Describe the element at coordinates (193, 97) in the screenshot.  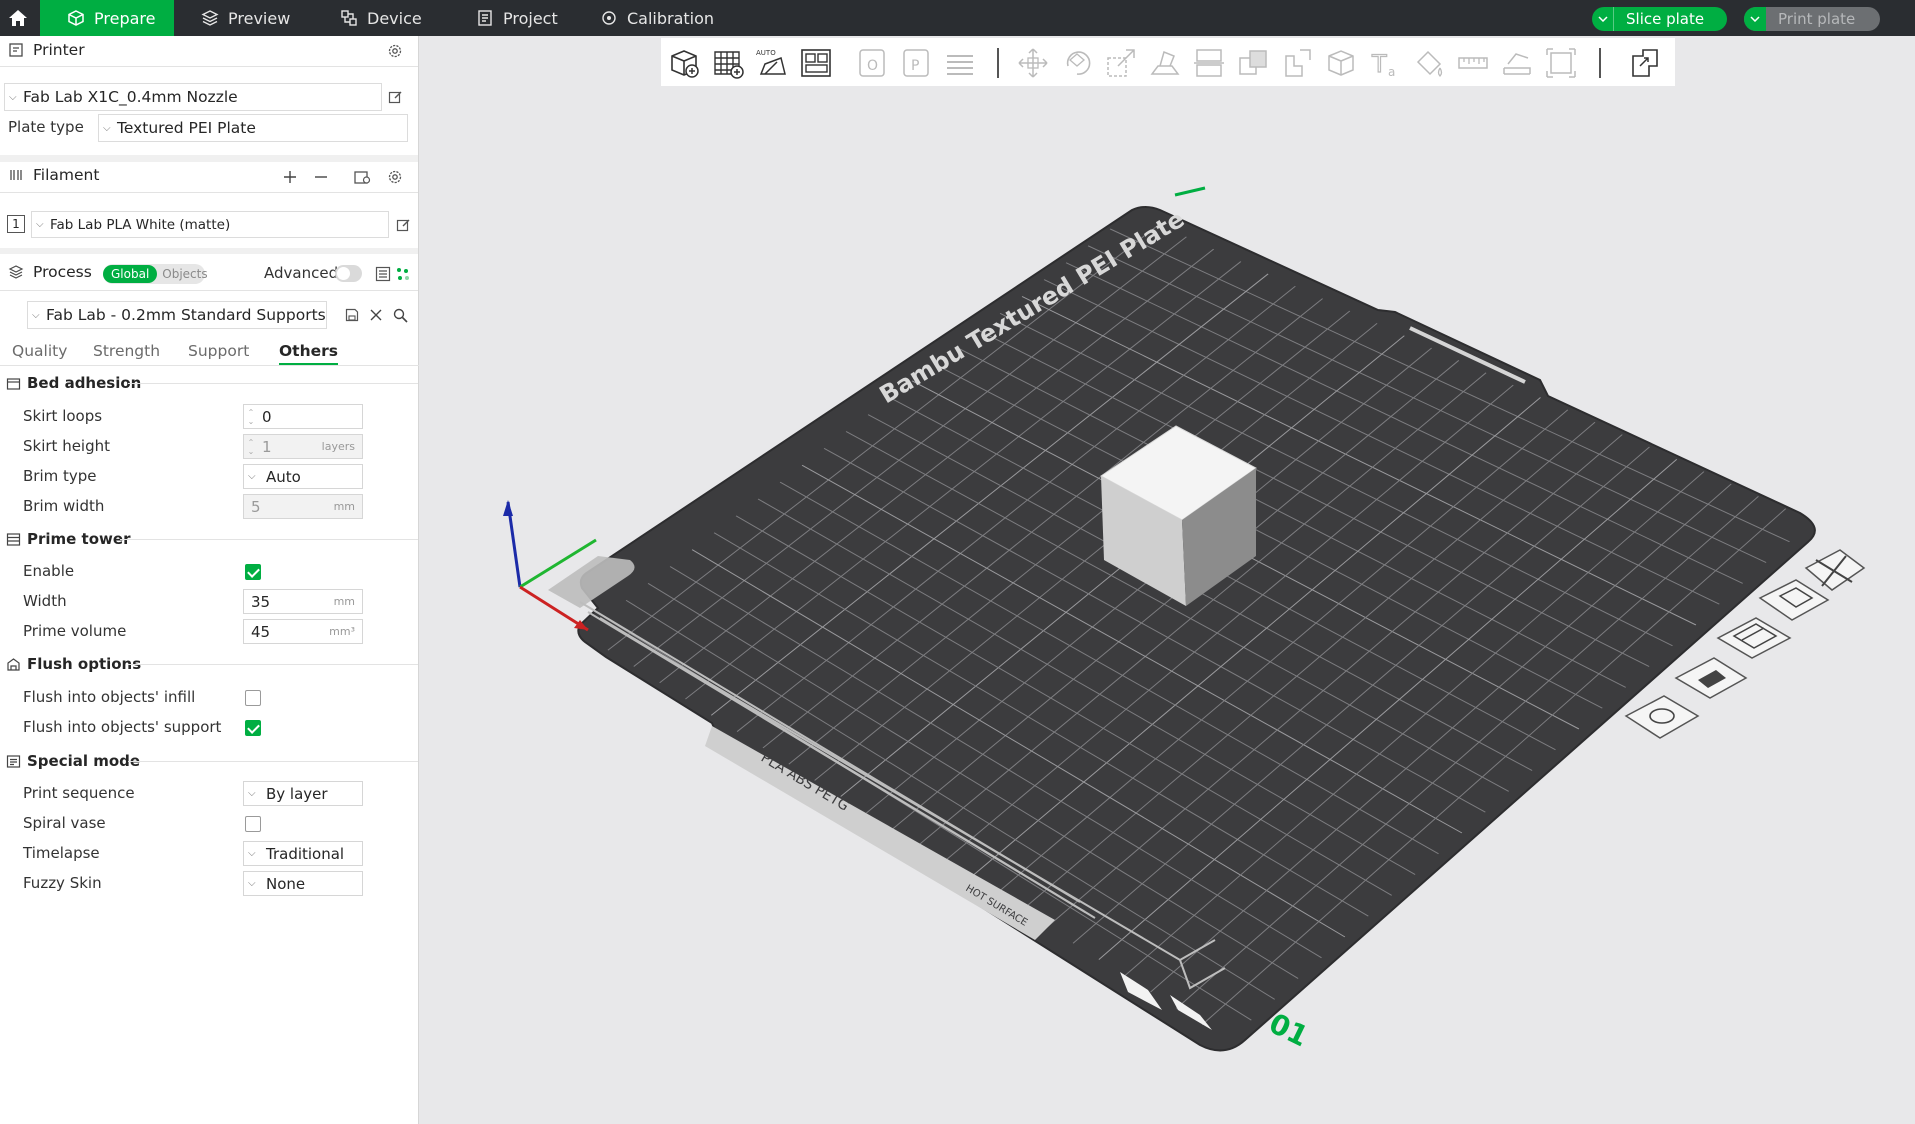
I see `printer-preset-select: ⌵ Fab Lab X1C_0.4mm Nozzle` at that location.